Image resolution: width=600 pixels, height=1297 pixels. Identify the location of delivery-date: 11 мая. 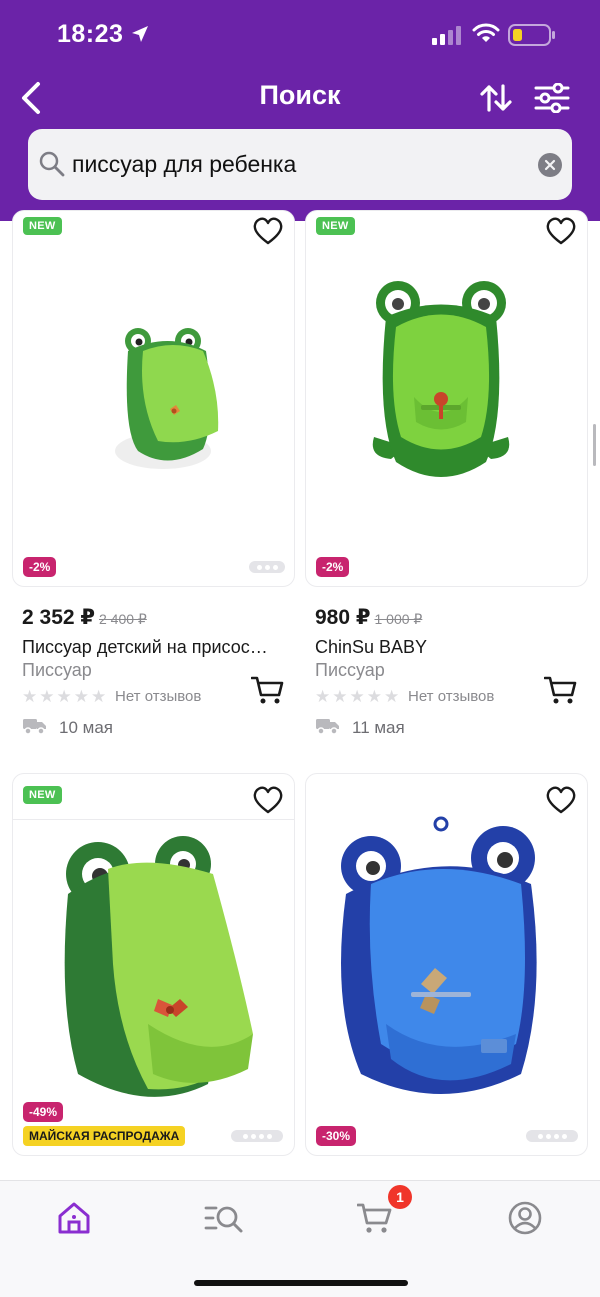
(378, 727).